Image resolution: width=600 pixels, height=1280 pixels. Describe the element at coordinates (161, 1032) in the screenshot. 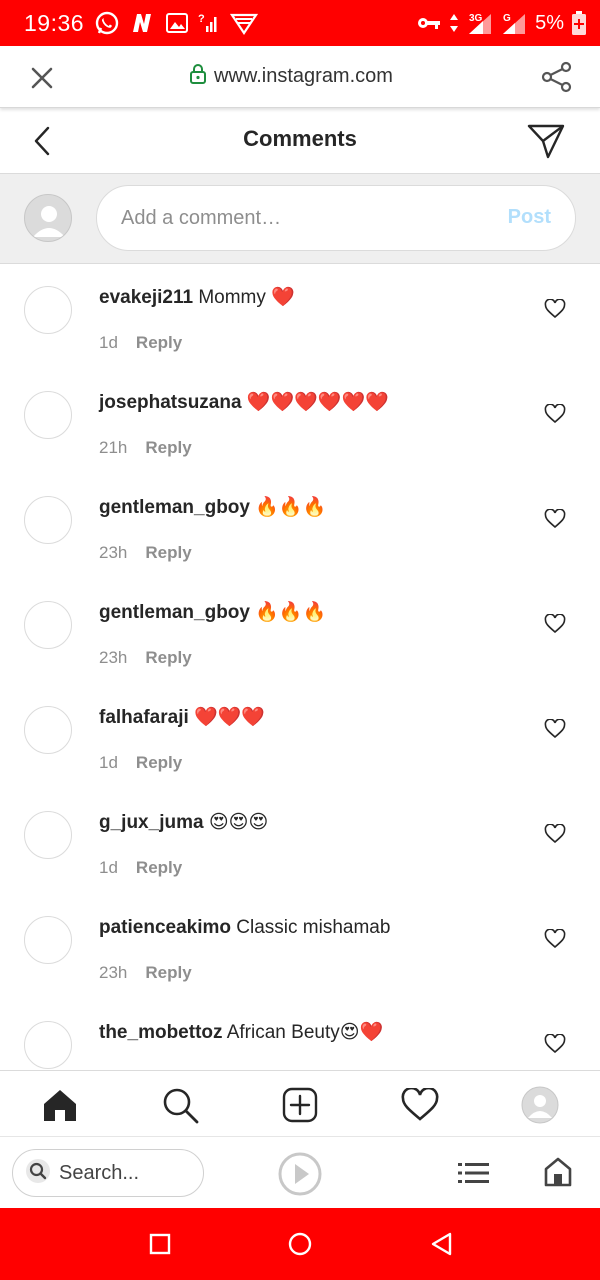

I see `comment-username: the_mobettoz` at that location.